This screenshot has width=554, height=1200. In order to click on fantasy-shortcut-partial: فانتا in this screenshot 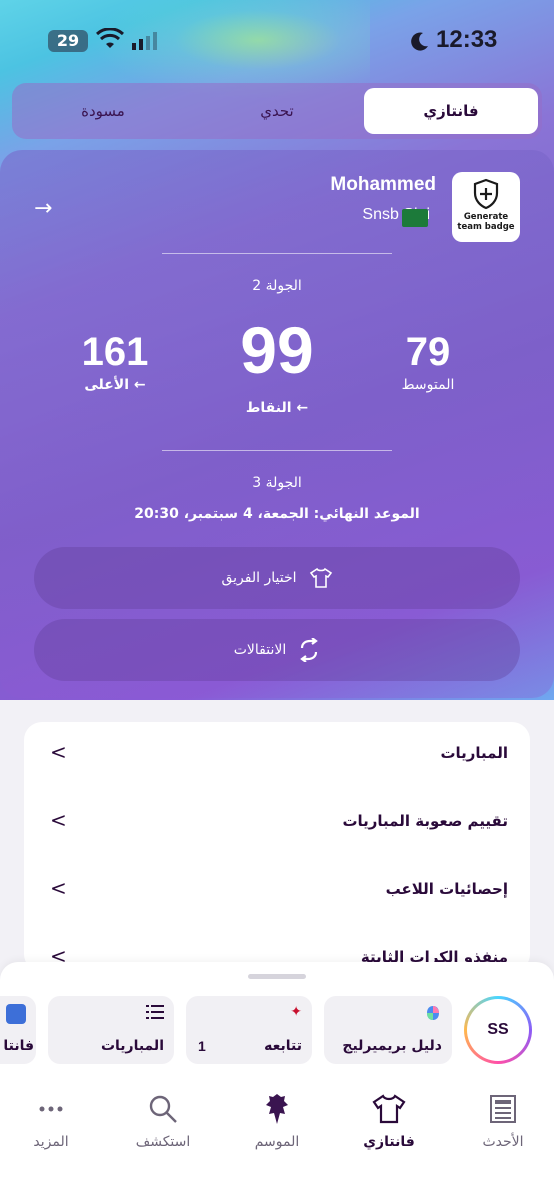, I will do `click(18, 1030)`.